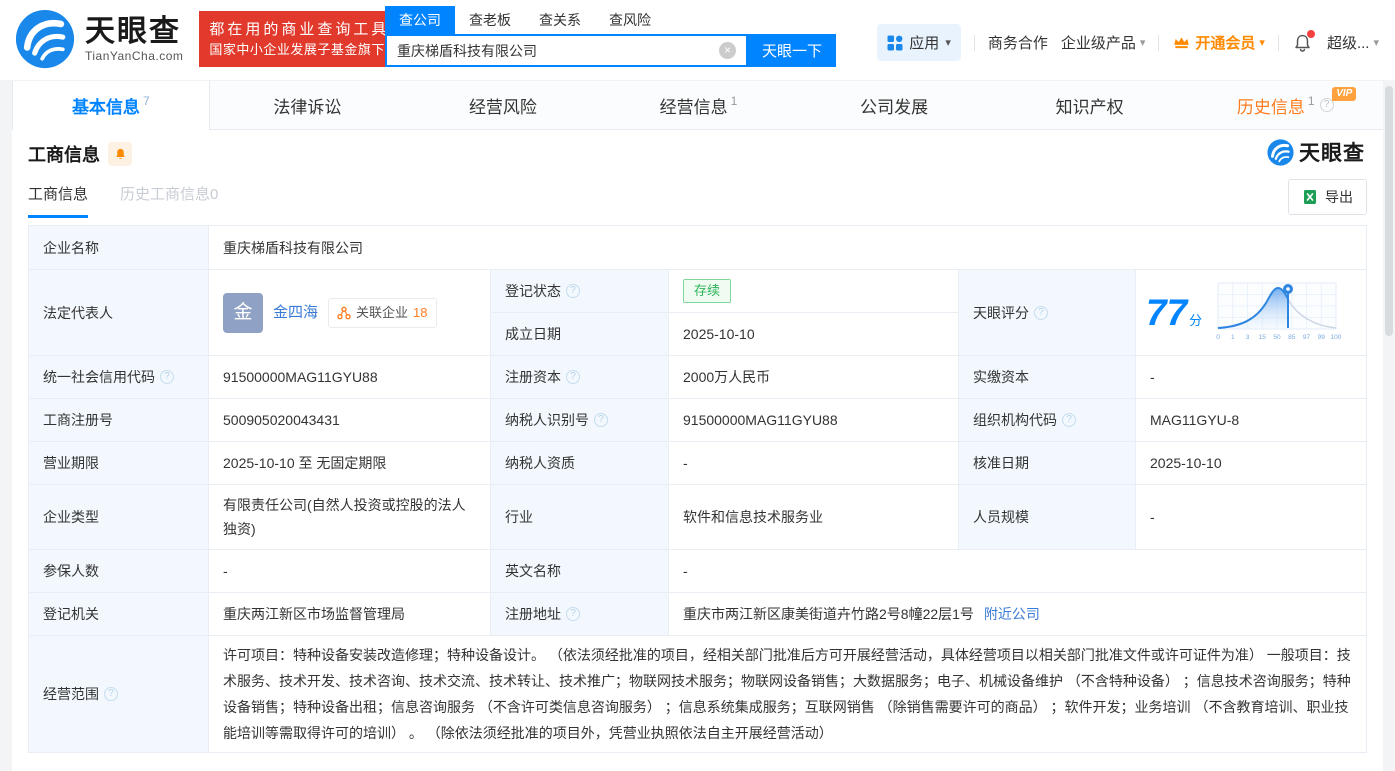  I want to click on svg-text: 15, so click(1263, 337).